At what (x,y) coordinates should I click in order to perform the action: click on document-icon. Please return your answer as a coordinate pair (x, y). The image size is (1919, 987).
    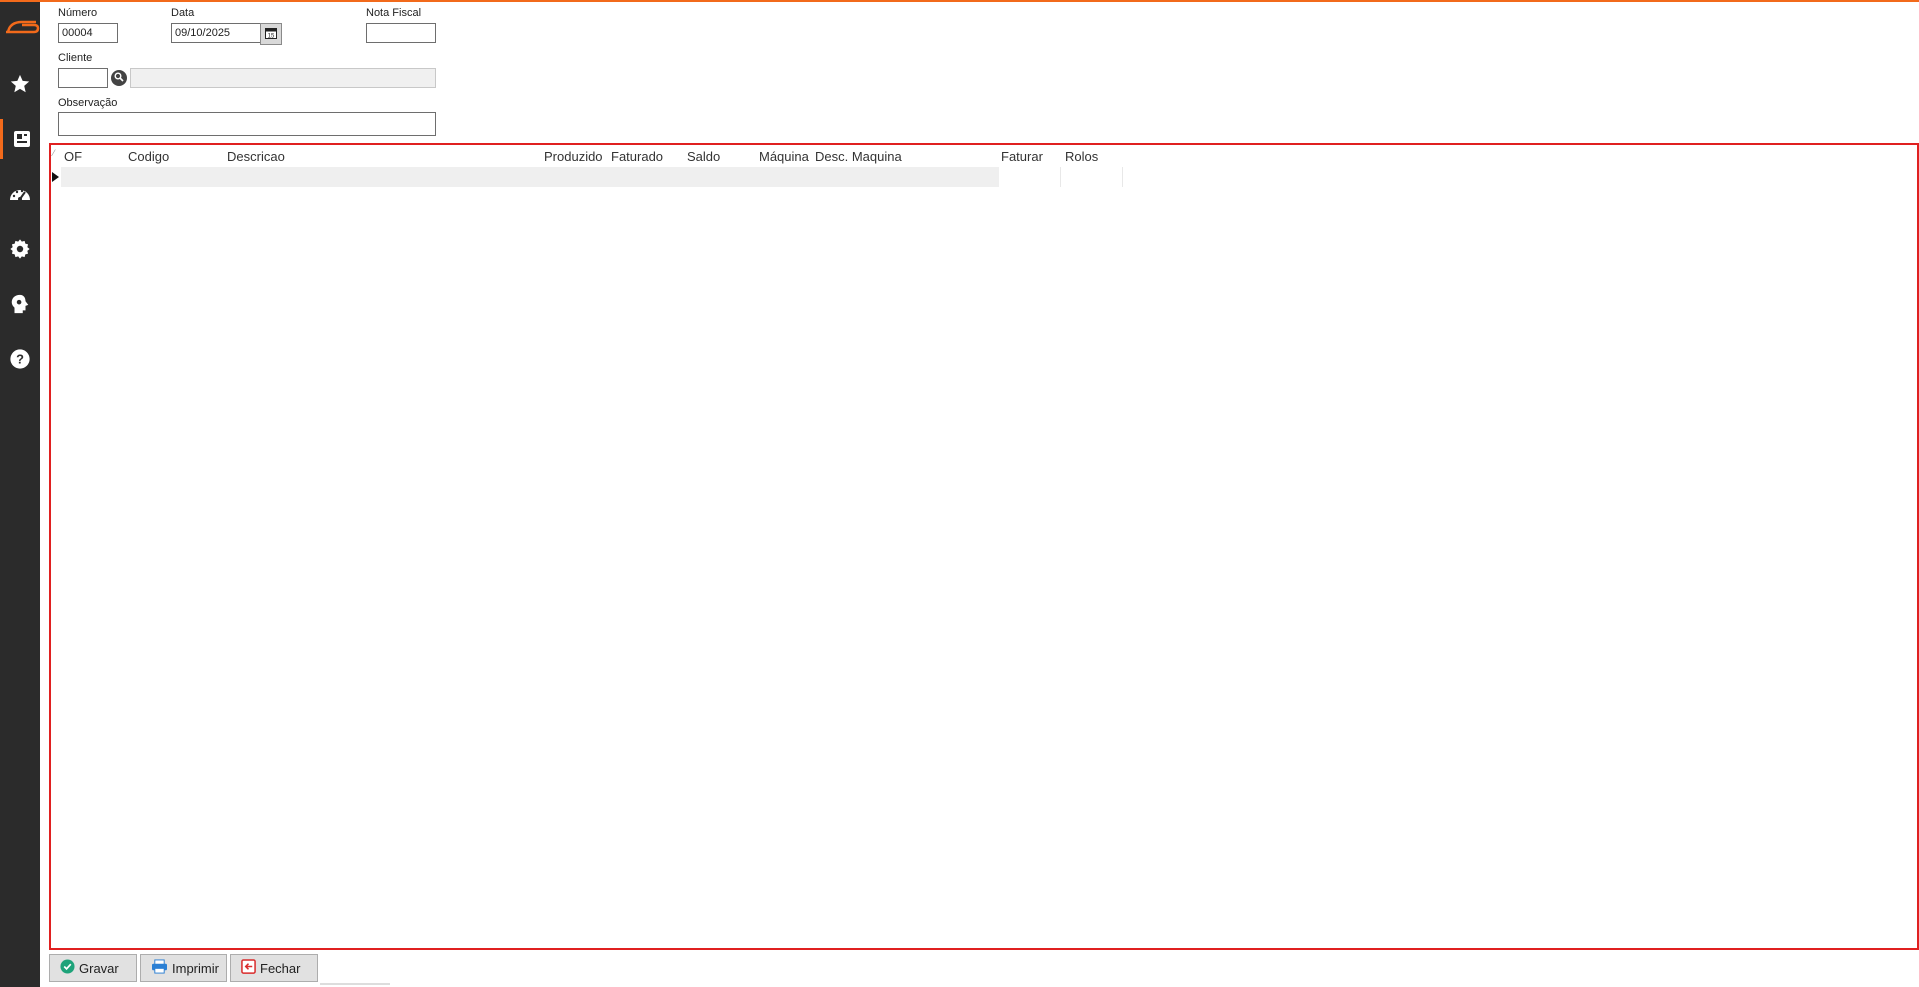
    Looking at the image, I should click on (22, 139).